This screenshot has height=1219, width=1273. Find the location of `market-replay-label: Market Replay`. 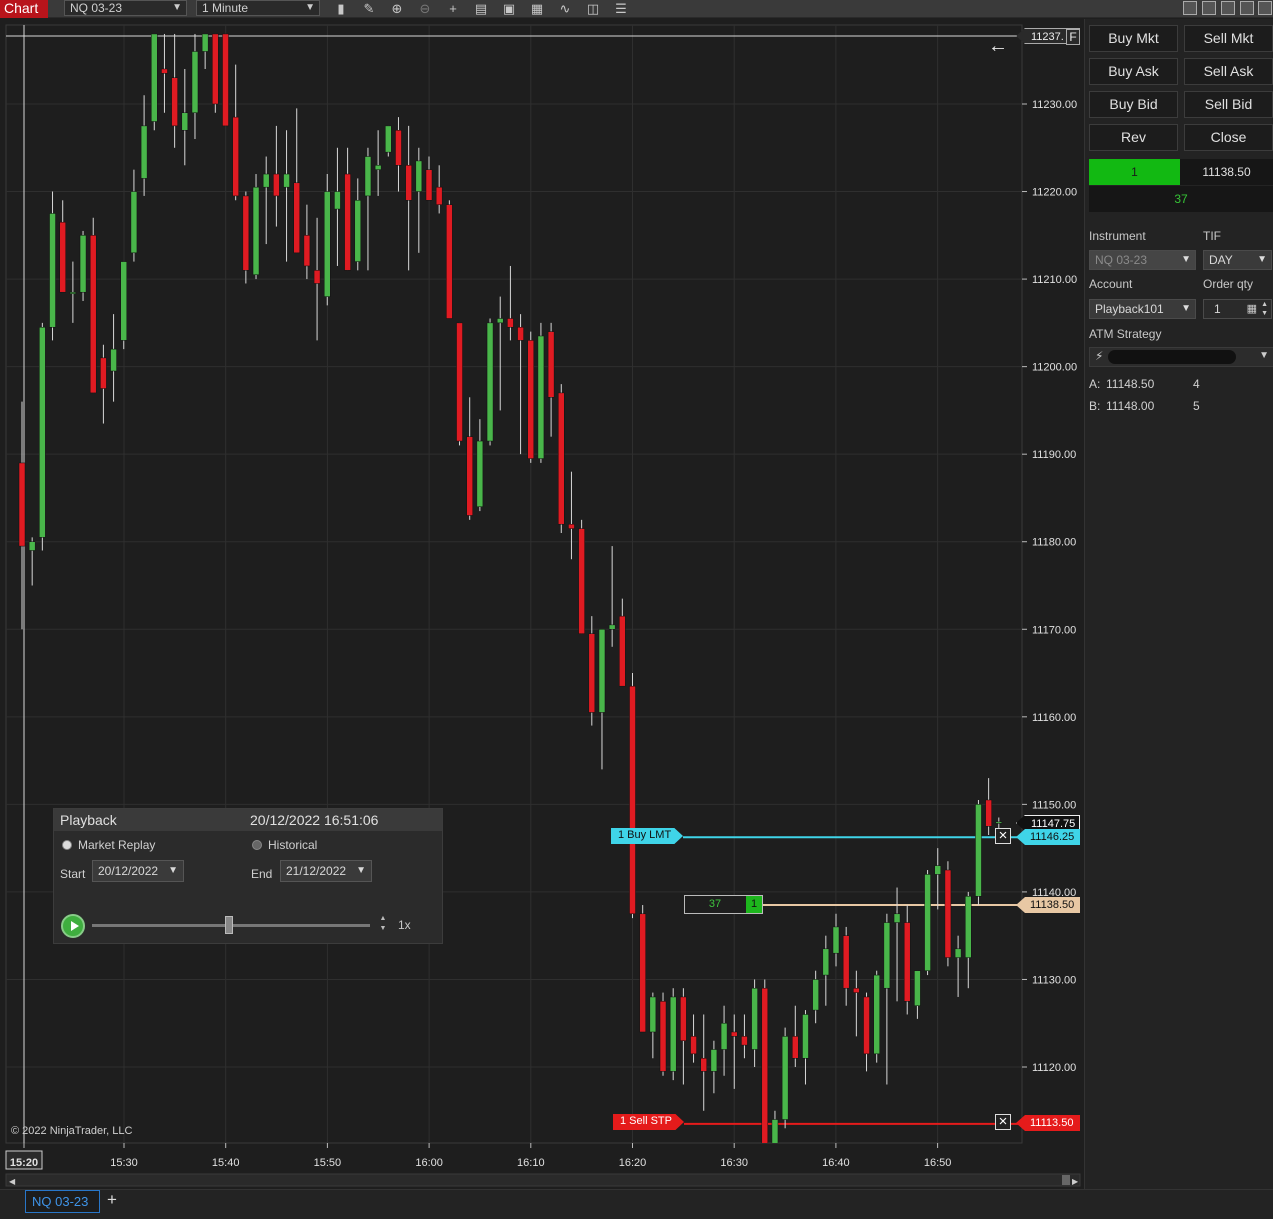

market-replay-label: Market Replay is located at coordinates (117, 845).